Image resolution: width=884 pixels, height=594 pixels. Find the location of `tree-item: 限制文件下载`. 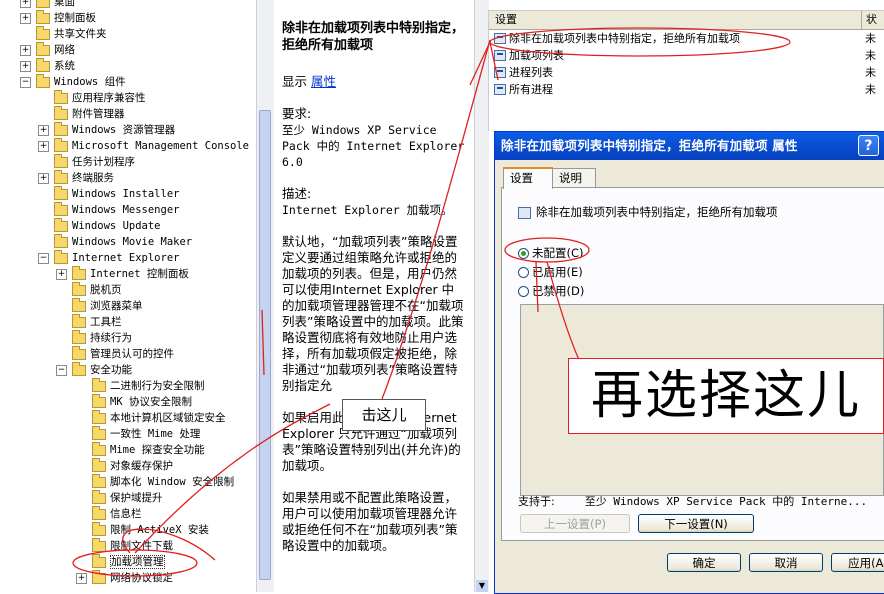

tree-item: 限制文件下载 is located at coordinates (124, 545).